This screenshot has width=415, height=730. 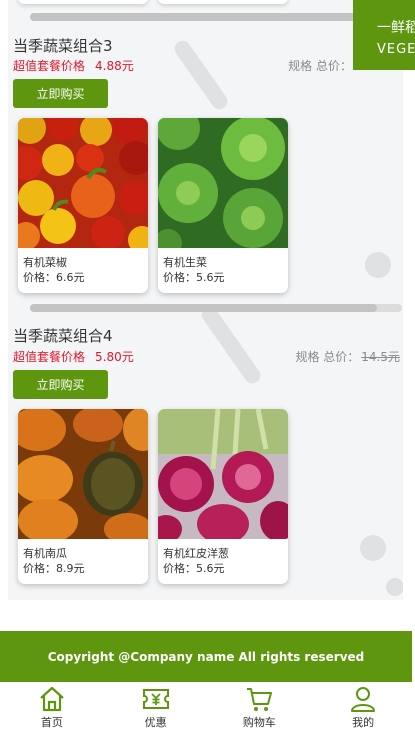 What do you see at coordinates (396, 49) in the screenshot?
I see `banner-line2: VEGETABLE` at bounding box center [396, 49].